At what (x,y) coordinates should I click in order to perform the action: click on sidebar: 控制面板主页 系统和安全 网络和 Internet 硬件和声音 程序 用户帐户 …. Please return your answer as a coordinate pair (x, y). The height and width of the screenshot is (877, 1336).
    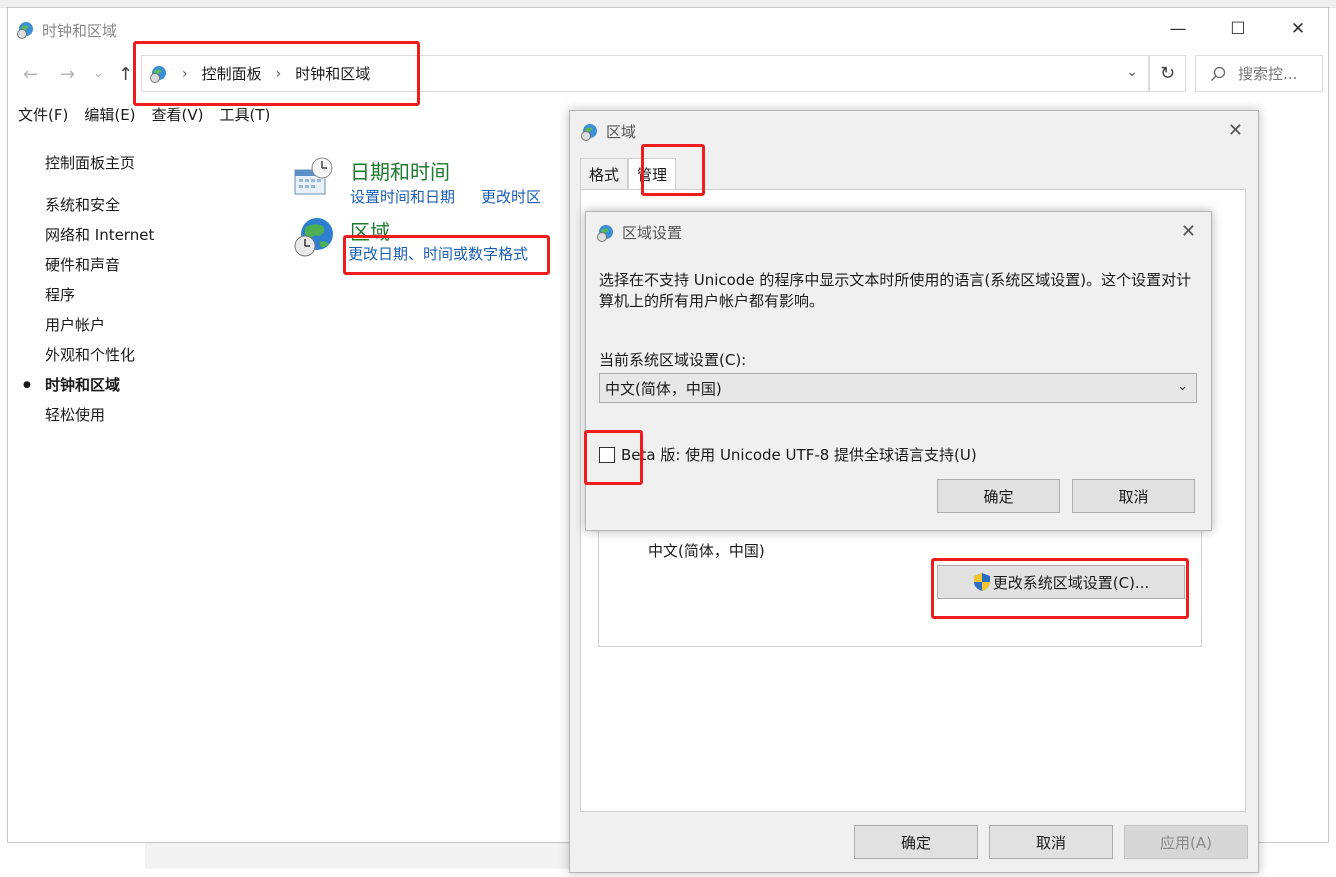
    Looking at the image, I should click on (88, 289).